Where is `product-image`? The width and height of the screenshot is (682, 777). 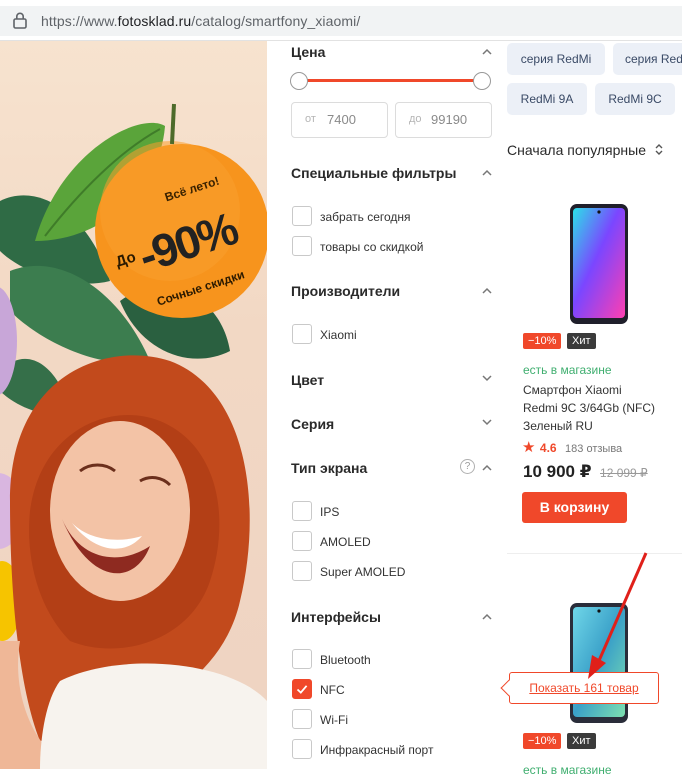
product-image is located at coordinates (599, 264).